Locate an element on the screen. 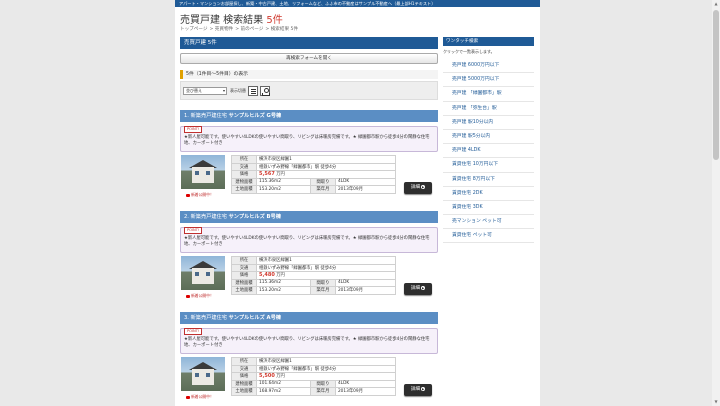  scrollbar-thumb is located at coordinates (716, 85).